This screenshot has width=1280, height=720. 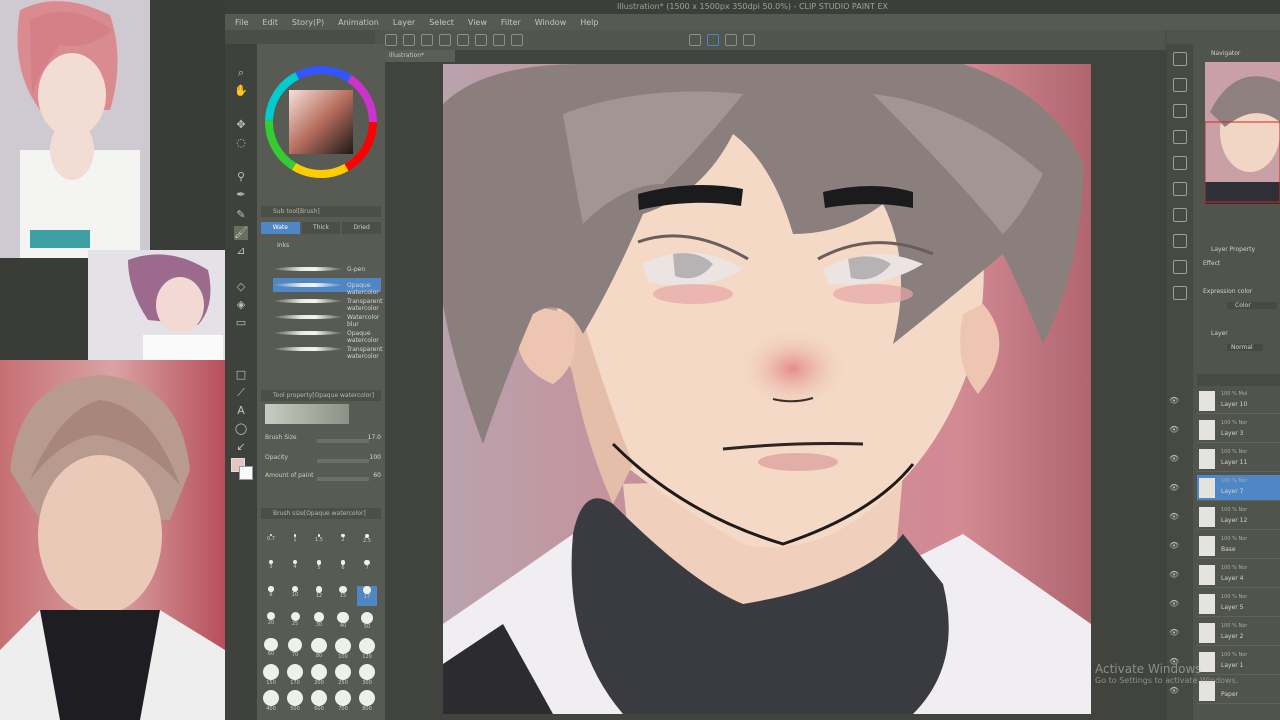 What do you see at coordinates (280, 228) in the screenshot?
I see `tab-wate: Wate` at bounding box center [280, 228].